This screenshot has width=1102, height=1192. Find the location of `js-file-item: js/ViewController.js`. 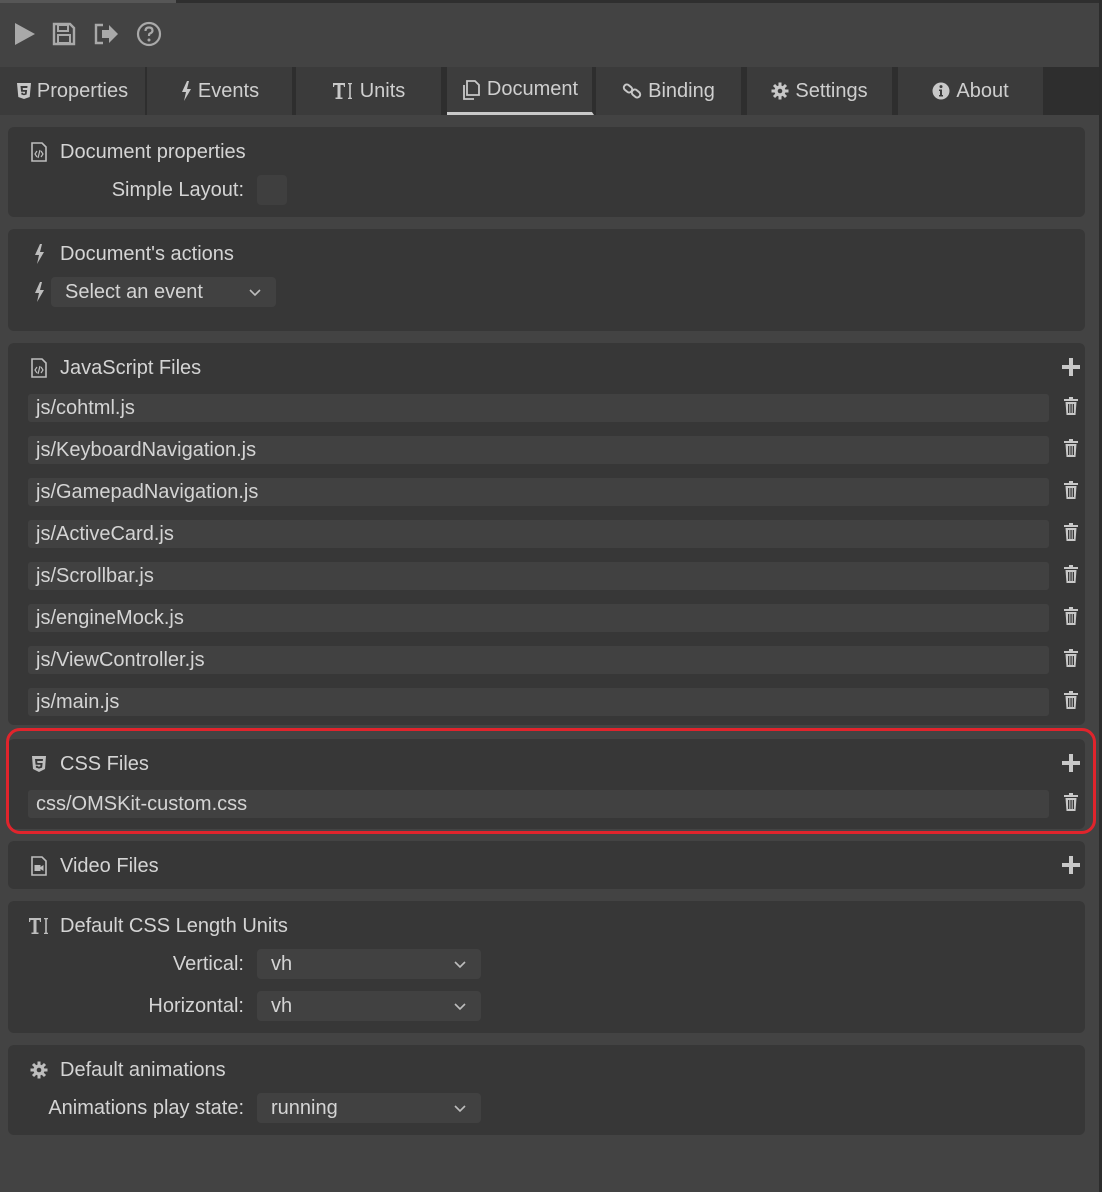

js-file-item: js/ViewController.js is located at coordinates (538, 660).